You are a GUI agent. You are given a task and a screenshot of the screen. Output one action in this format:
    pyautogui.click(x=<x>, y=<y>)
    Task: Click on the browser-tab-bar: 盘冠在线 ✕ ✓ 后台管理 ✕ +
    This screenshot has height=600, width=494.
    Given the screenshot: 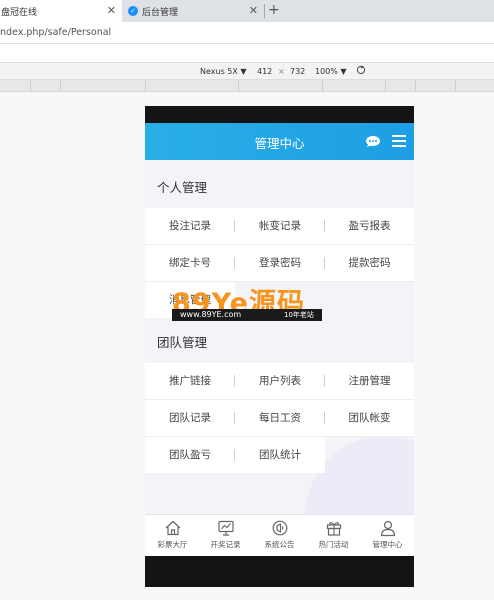 What is the action you would take?
    pyautogui.click(x=247, y=11)
    